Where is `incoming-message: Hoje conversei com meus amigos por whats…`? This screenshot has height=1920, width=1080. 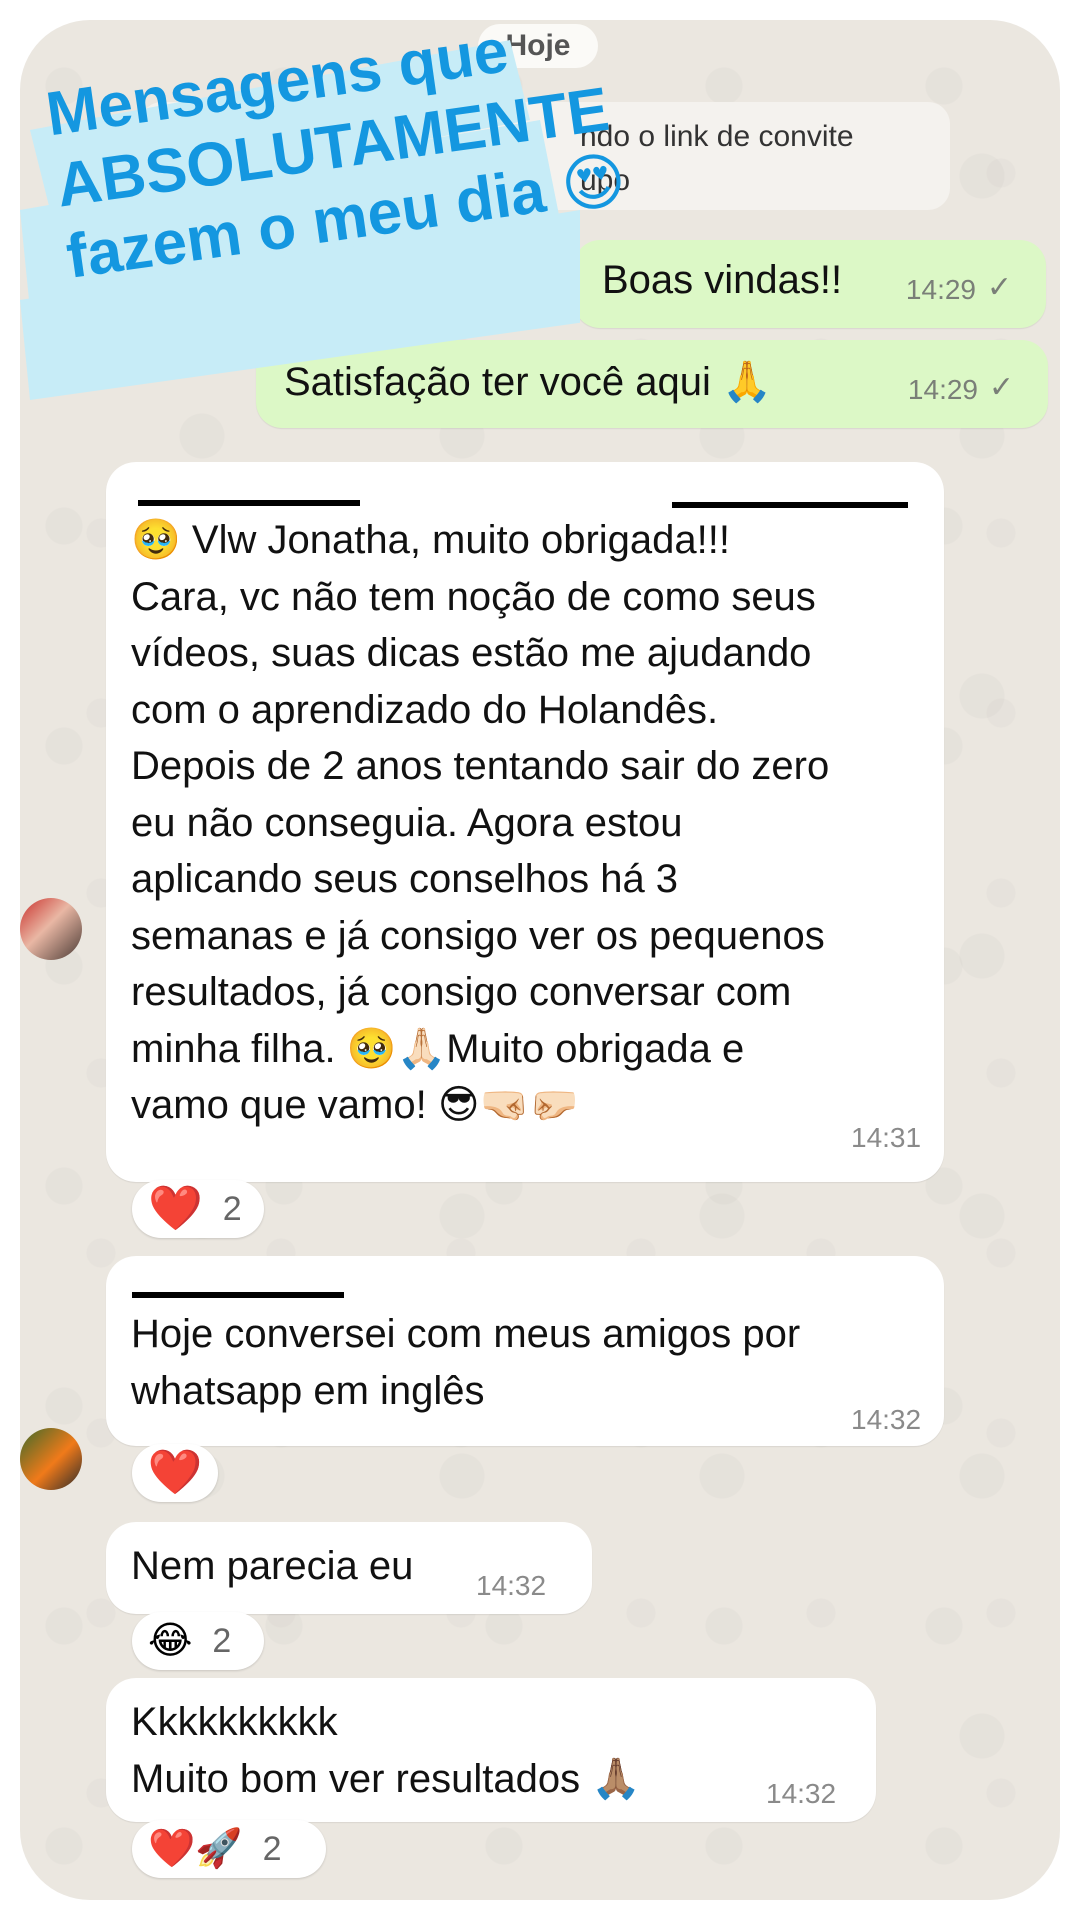
incoming-message: Hoje conversei com meus amigos por whats… is located at coordinates (525, 1351).